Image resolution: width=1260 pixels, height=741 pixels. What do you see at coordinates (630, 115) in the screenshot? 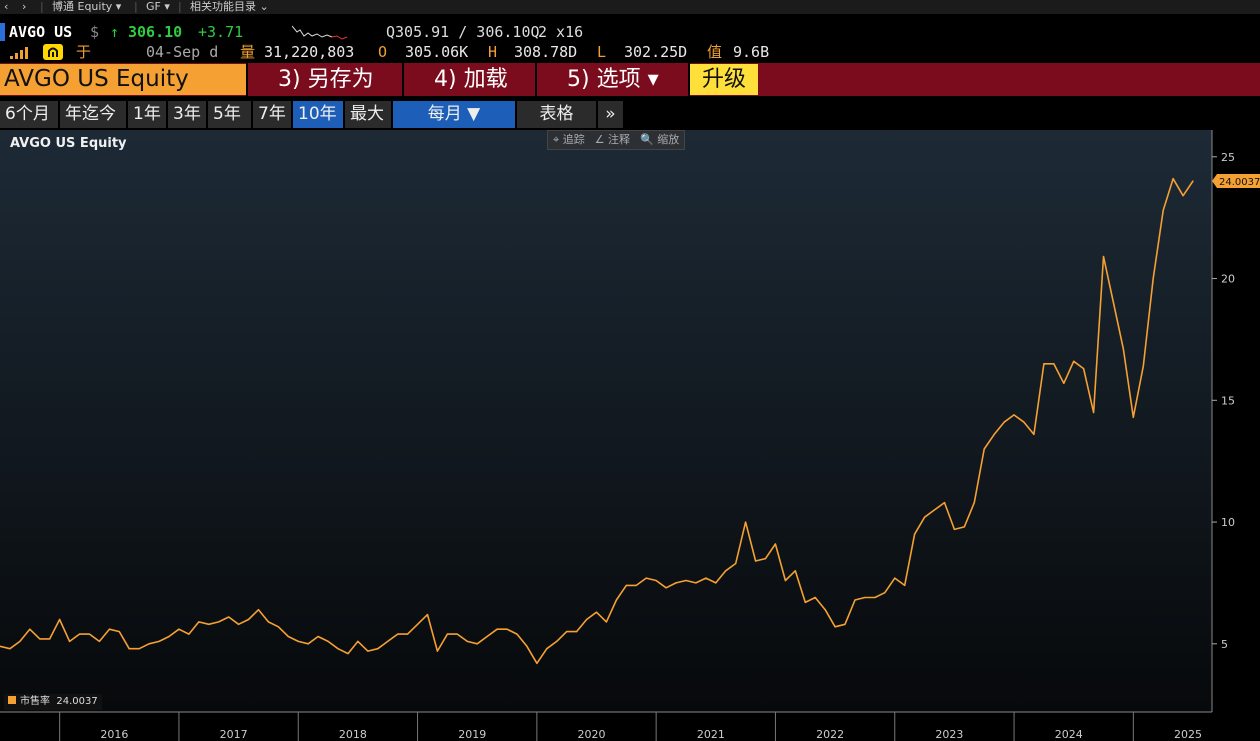
I see `range-bar: 6个月 年迄今 1年 3年 5年 7年 10年 最大 每月 ▼ 表格 »` at bounding box center [630, 115].